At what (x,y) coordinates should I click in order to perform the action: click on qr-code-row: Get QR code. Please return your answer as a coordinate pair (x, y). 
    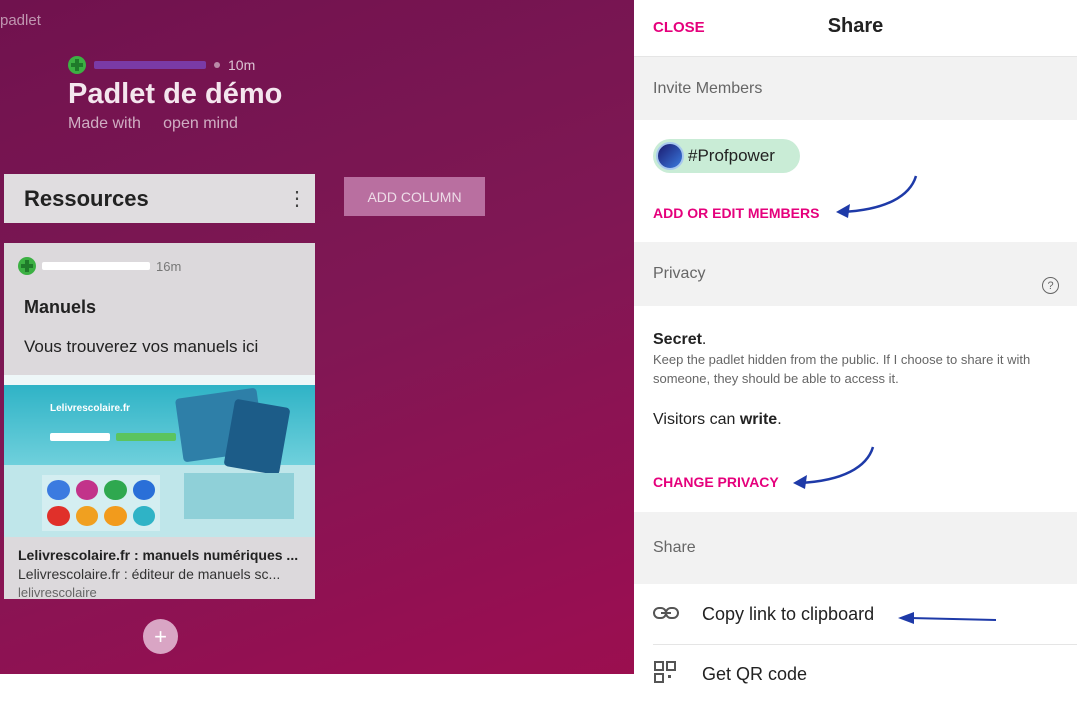
    Looking at the image, I should click on (855, 674).